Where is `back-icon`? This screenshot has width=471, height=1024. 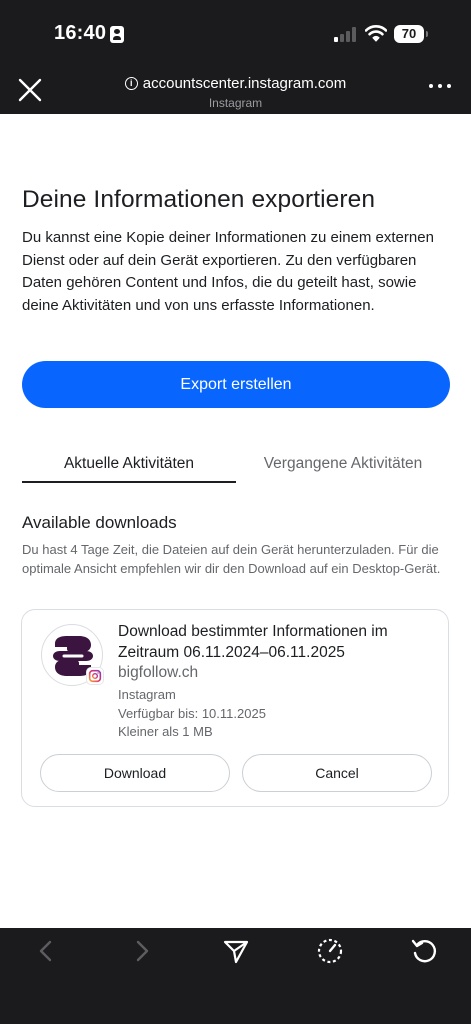
back-icon is located at coordinates (47, 951).